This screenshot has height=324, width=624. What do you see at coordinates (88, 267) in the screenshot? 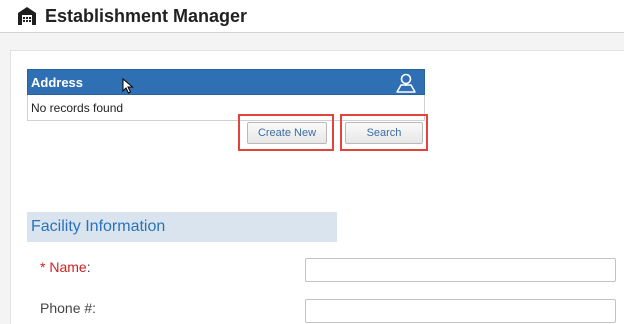
I see `name-label-colon: :` at bounding box center [88, 267].